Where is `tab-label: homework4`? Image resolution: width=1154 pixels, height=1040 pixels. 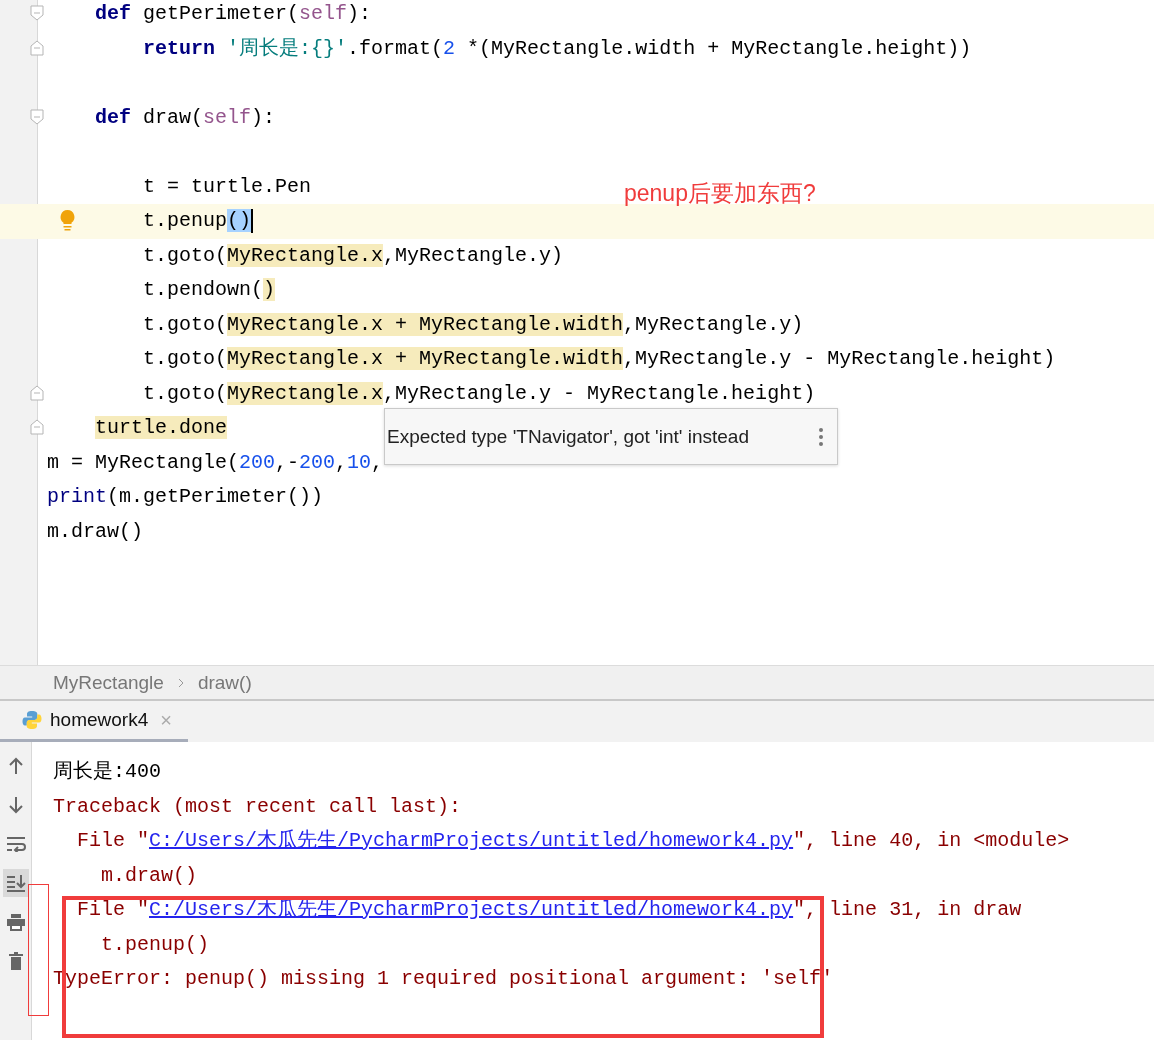
tab-label: homework4 is located at coordinates (99, 720).